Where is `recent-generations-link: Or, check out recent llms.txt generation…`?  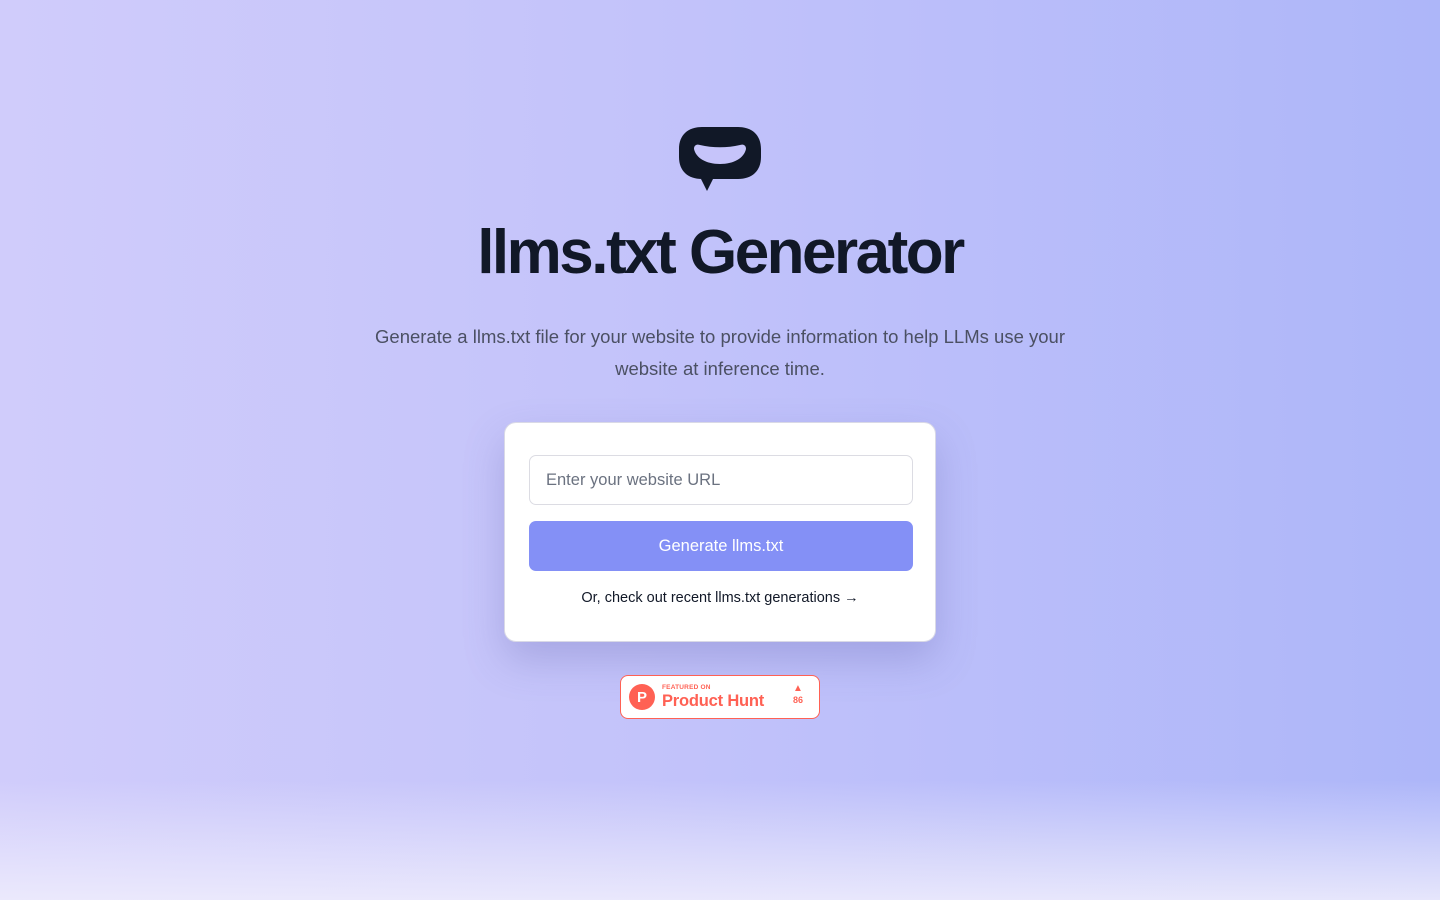 recent-generations-link: Or, check out recent llms.txt generation… is located at coordinates (720, 598).